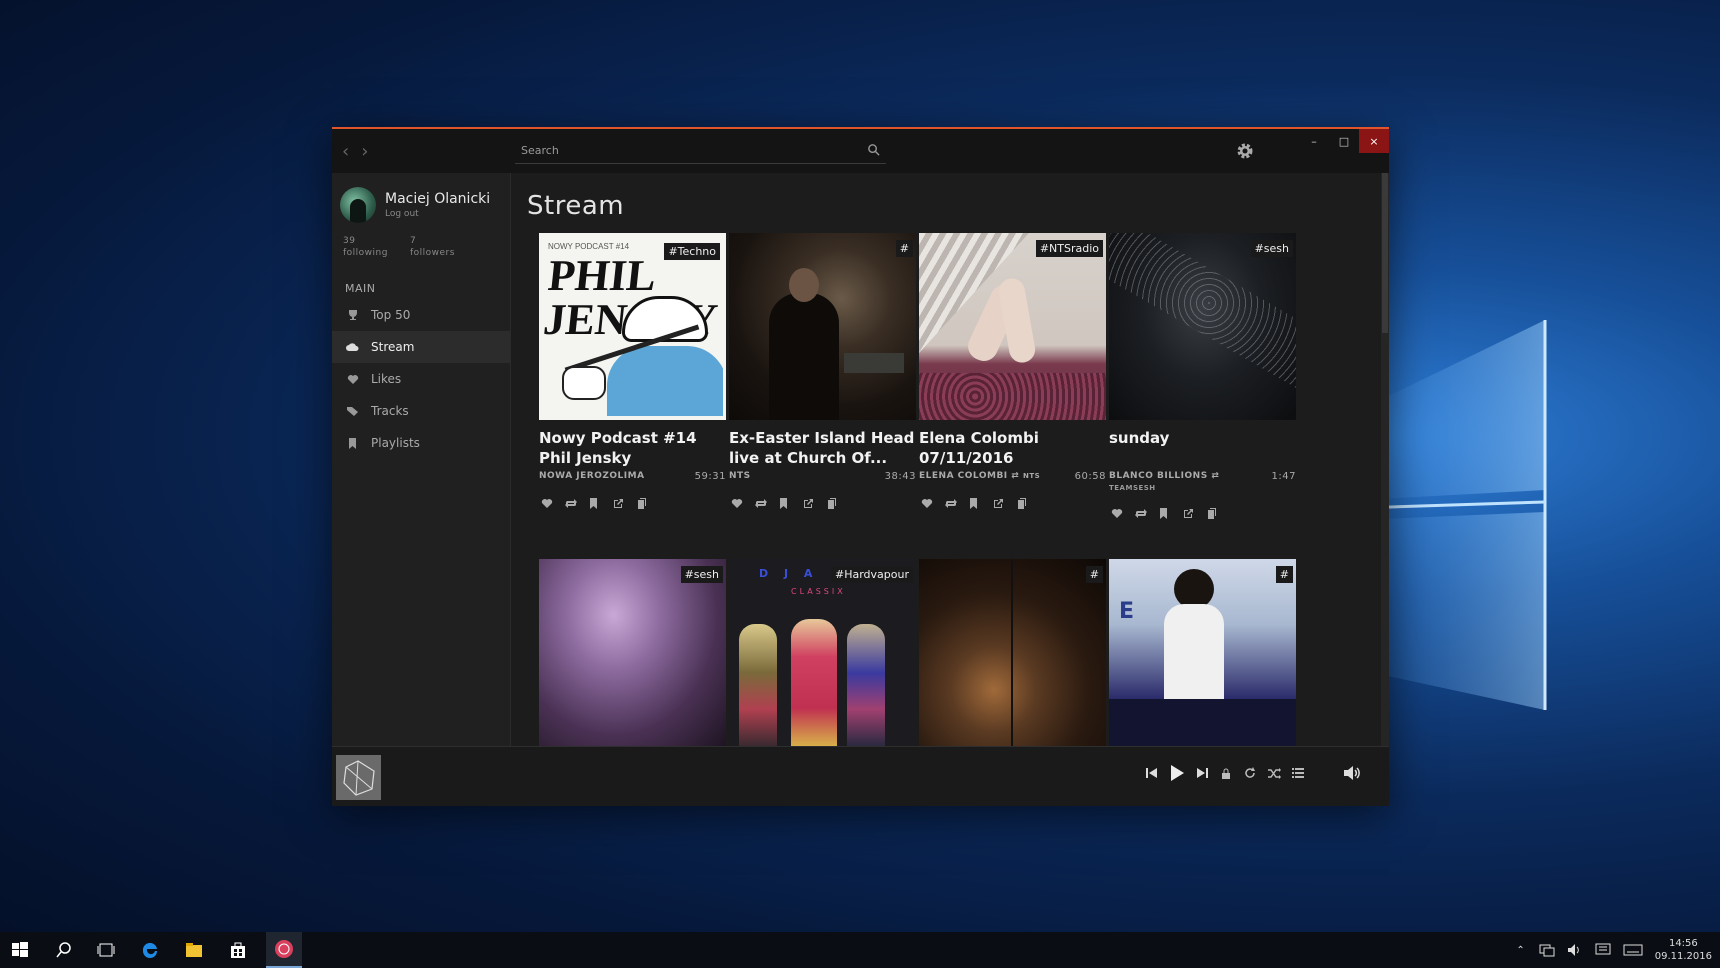 This screenshot has height=968, width=1720. What do you see at coordinates (364, 151) in the screenshot?
I see `forward-icon: ›` at bounding box center [364, 151].